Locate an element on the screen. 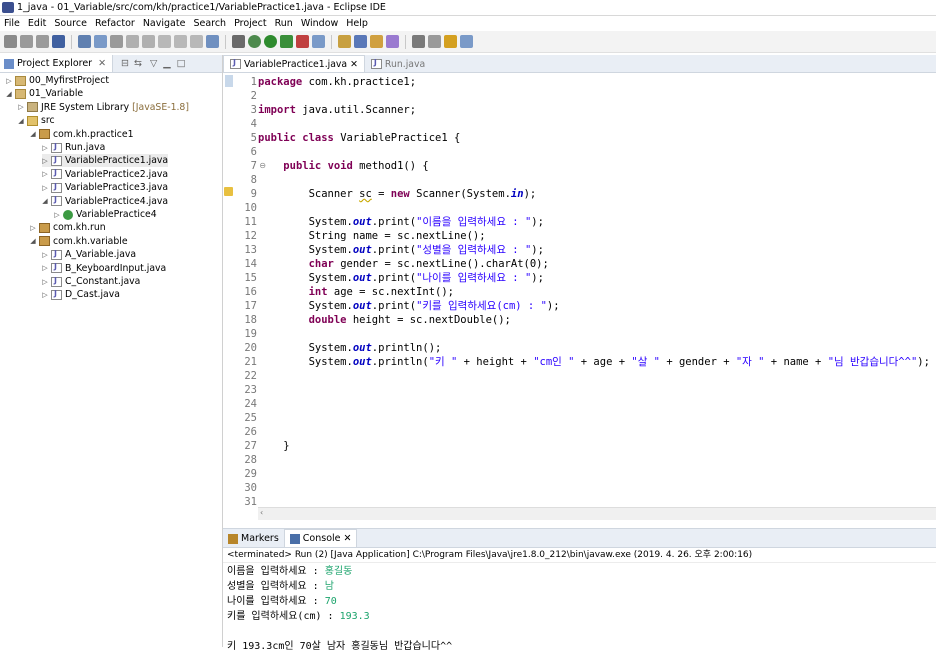 This screenshot has width=936, height=654. code-text: ); is located at coordinates (553, 306).